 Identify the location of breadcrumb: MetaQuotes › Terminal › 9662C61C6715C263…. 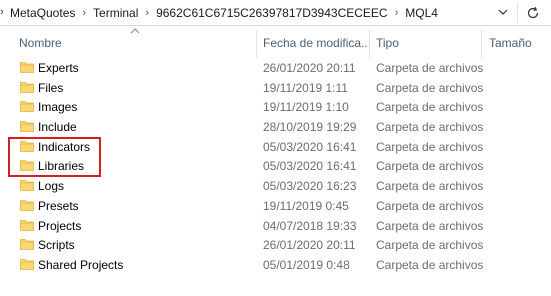
(224, 13).